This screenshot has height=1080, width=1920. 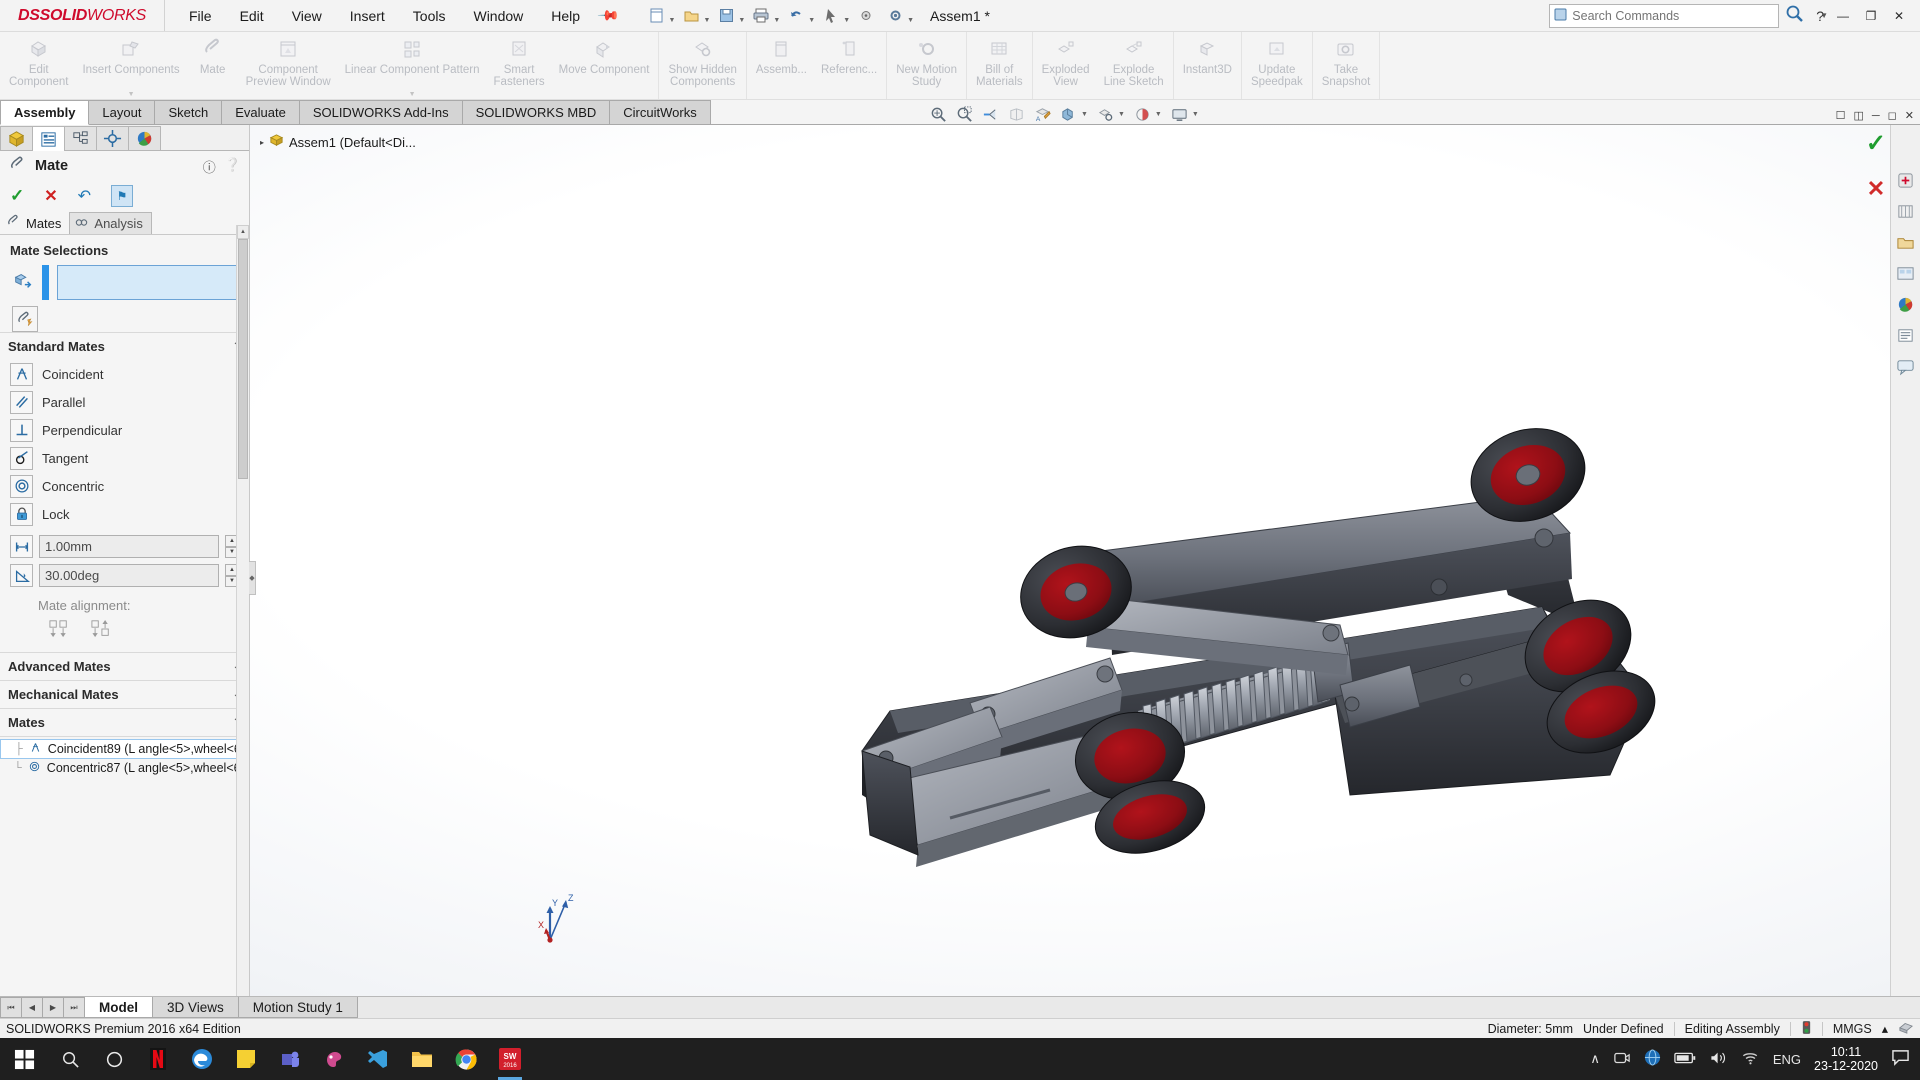 I want to click on notification-icon, so click(x=1900, y=1059).